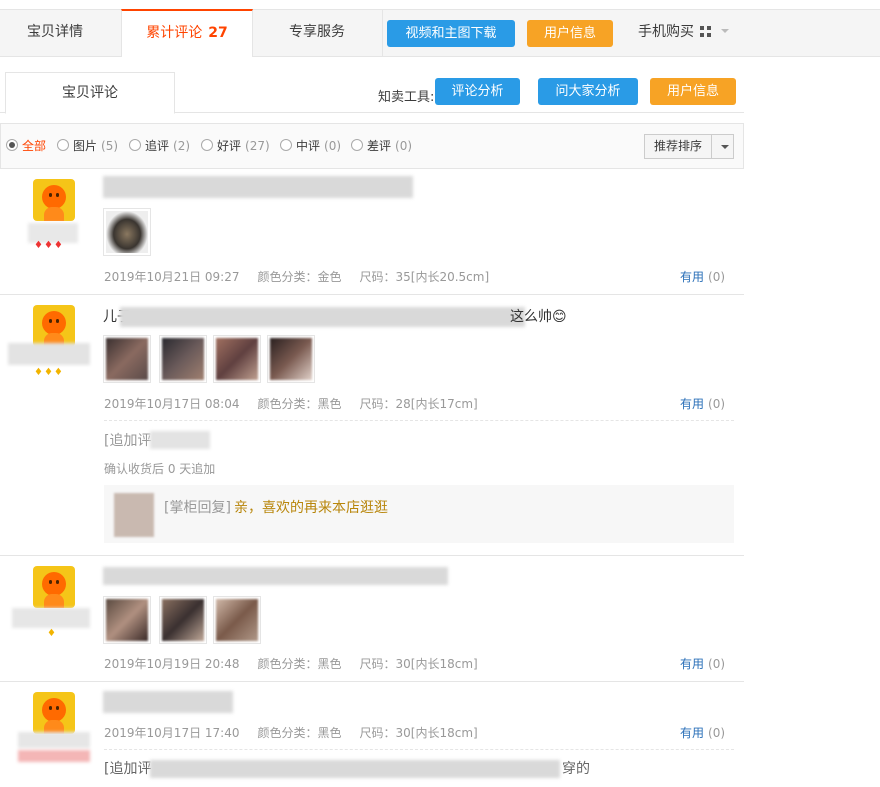  Describe the element at coordinates (666, 32) in the screenshot. I see `mobile-buy-label: 手机购买` at that location.